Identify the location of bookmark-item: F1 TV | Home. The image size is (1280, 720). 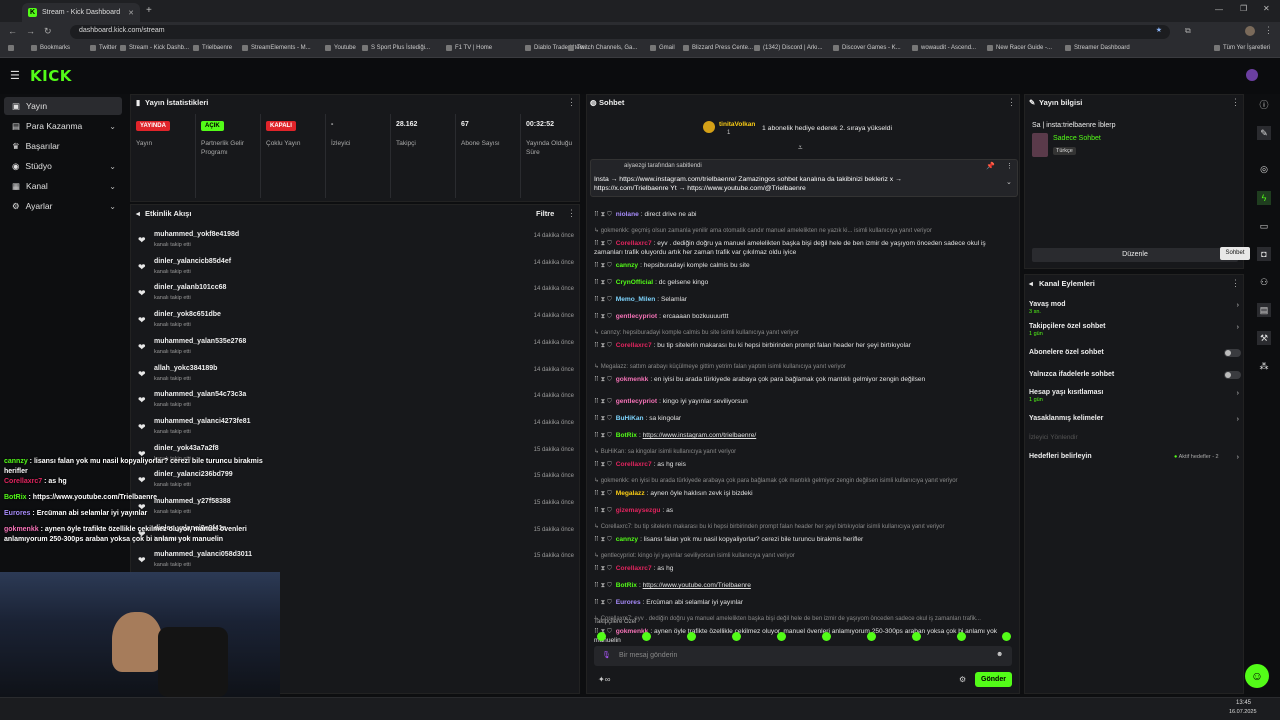
(469, 48).